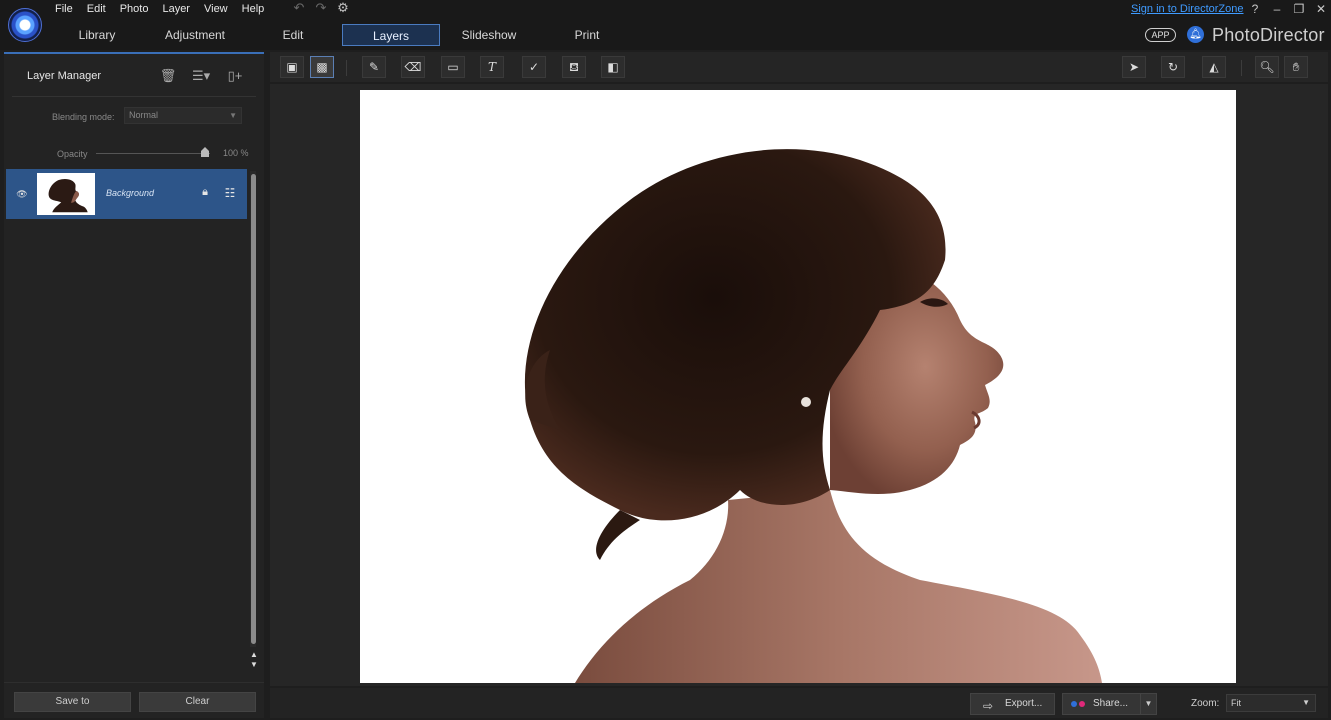  I want to click on window-controls: ? – ❐ ✕, so click(1288, 9).